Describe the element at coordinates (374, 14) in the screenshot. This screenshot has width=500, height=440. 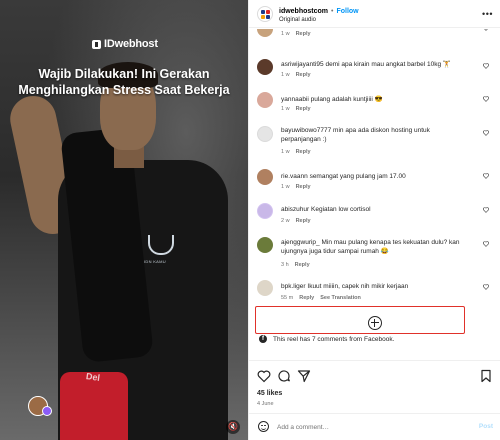
I see `post-header: idwebhostcom • Follow Original audio •••` at that location.